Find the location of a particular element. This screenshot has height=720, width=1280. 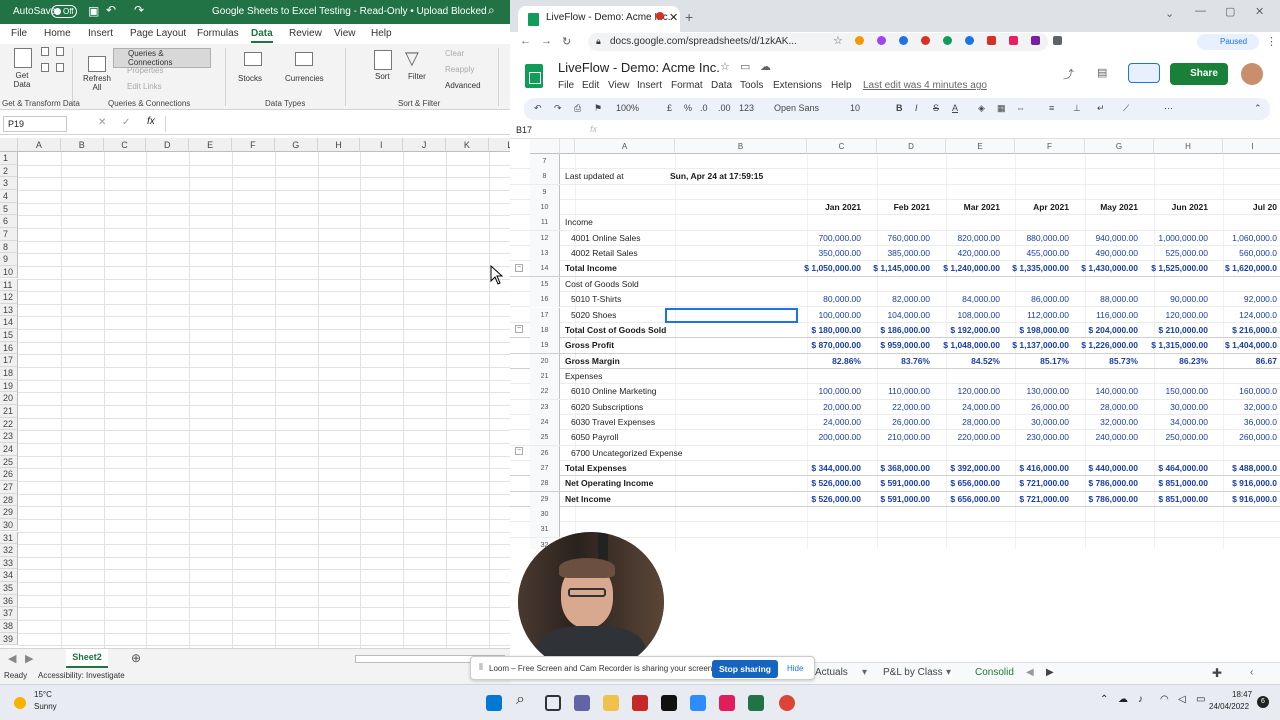

collapse-toolbar-icon: ⌃ is located at coordinates (1258, 108).